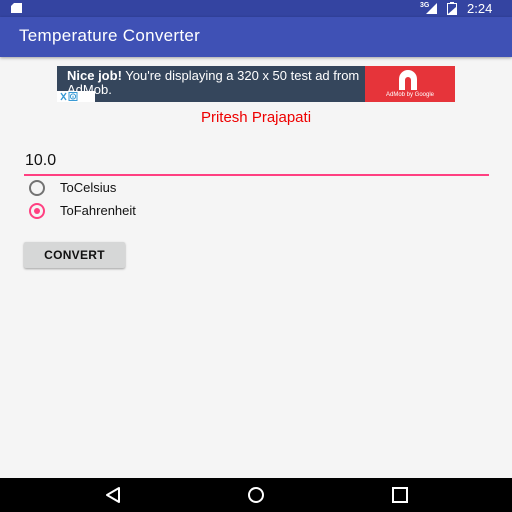 Image resolution: width=512 pixels, height=512 pixels. I want to click on back-icon, so click(113, 495).